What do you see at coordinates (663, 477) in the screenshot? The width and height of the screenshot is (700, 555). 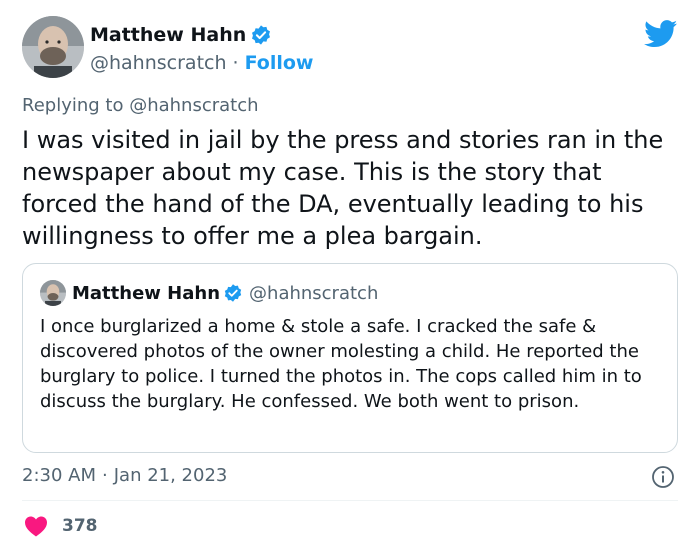 I see `info-icon` at bounding box center [663, 477].